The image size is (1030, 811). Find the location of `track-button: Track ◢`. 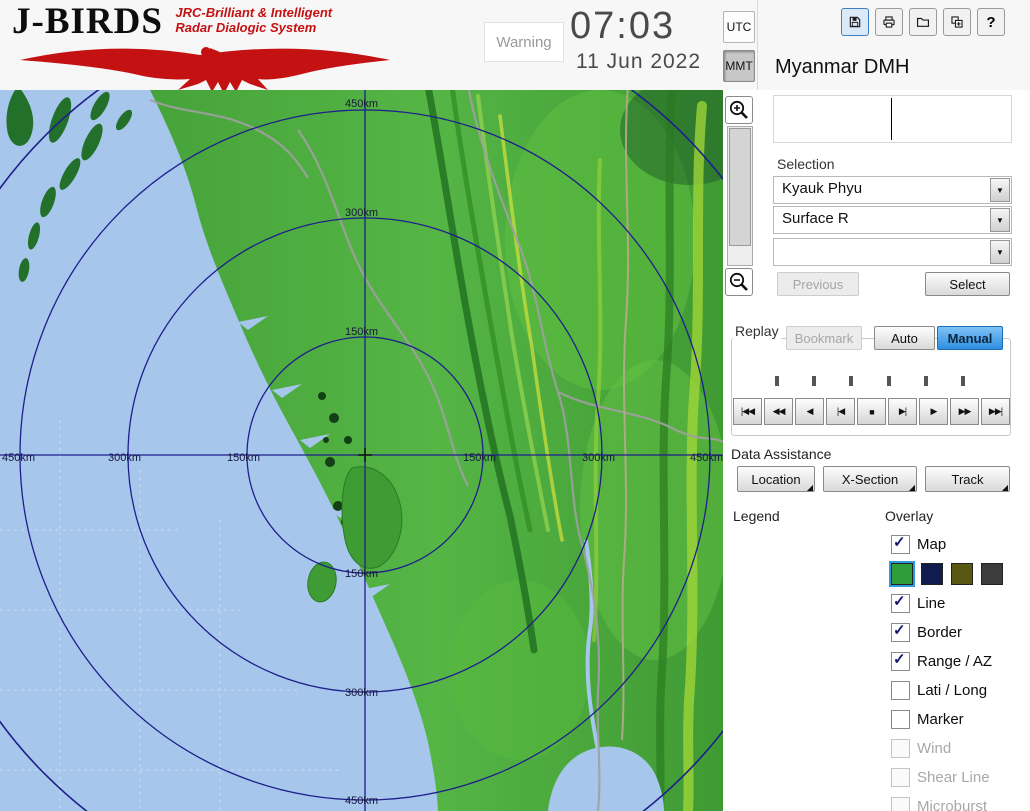

track-button: Track ◢ is located at coordinates (967, 479).